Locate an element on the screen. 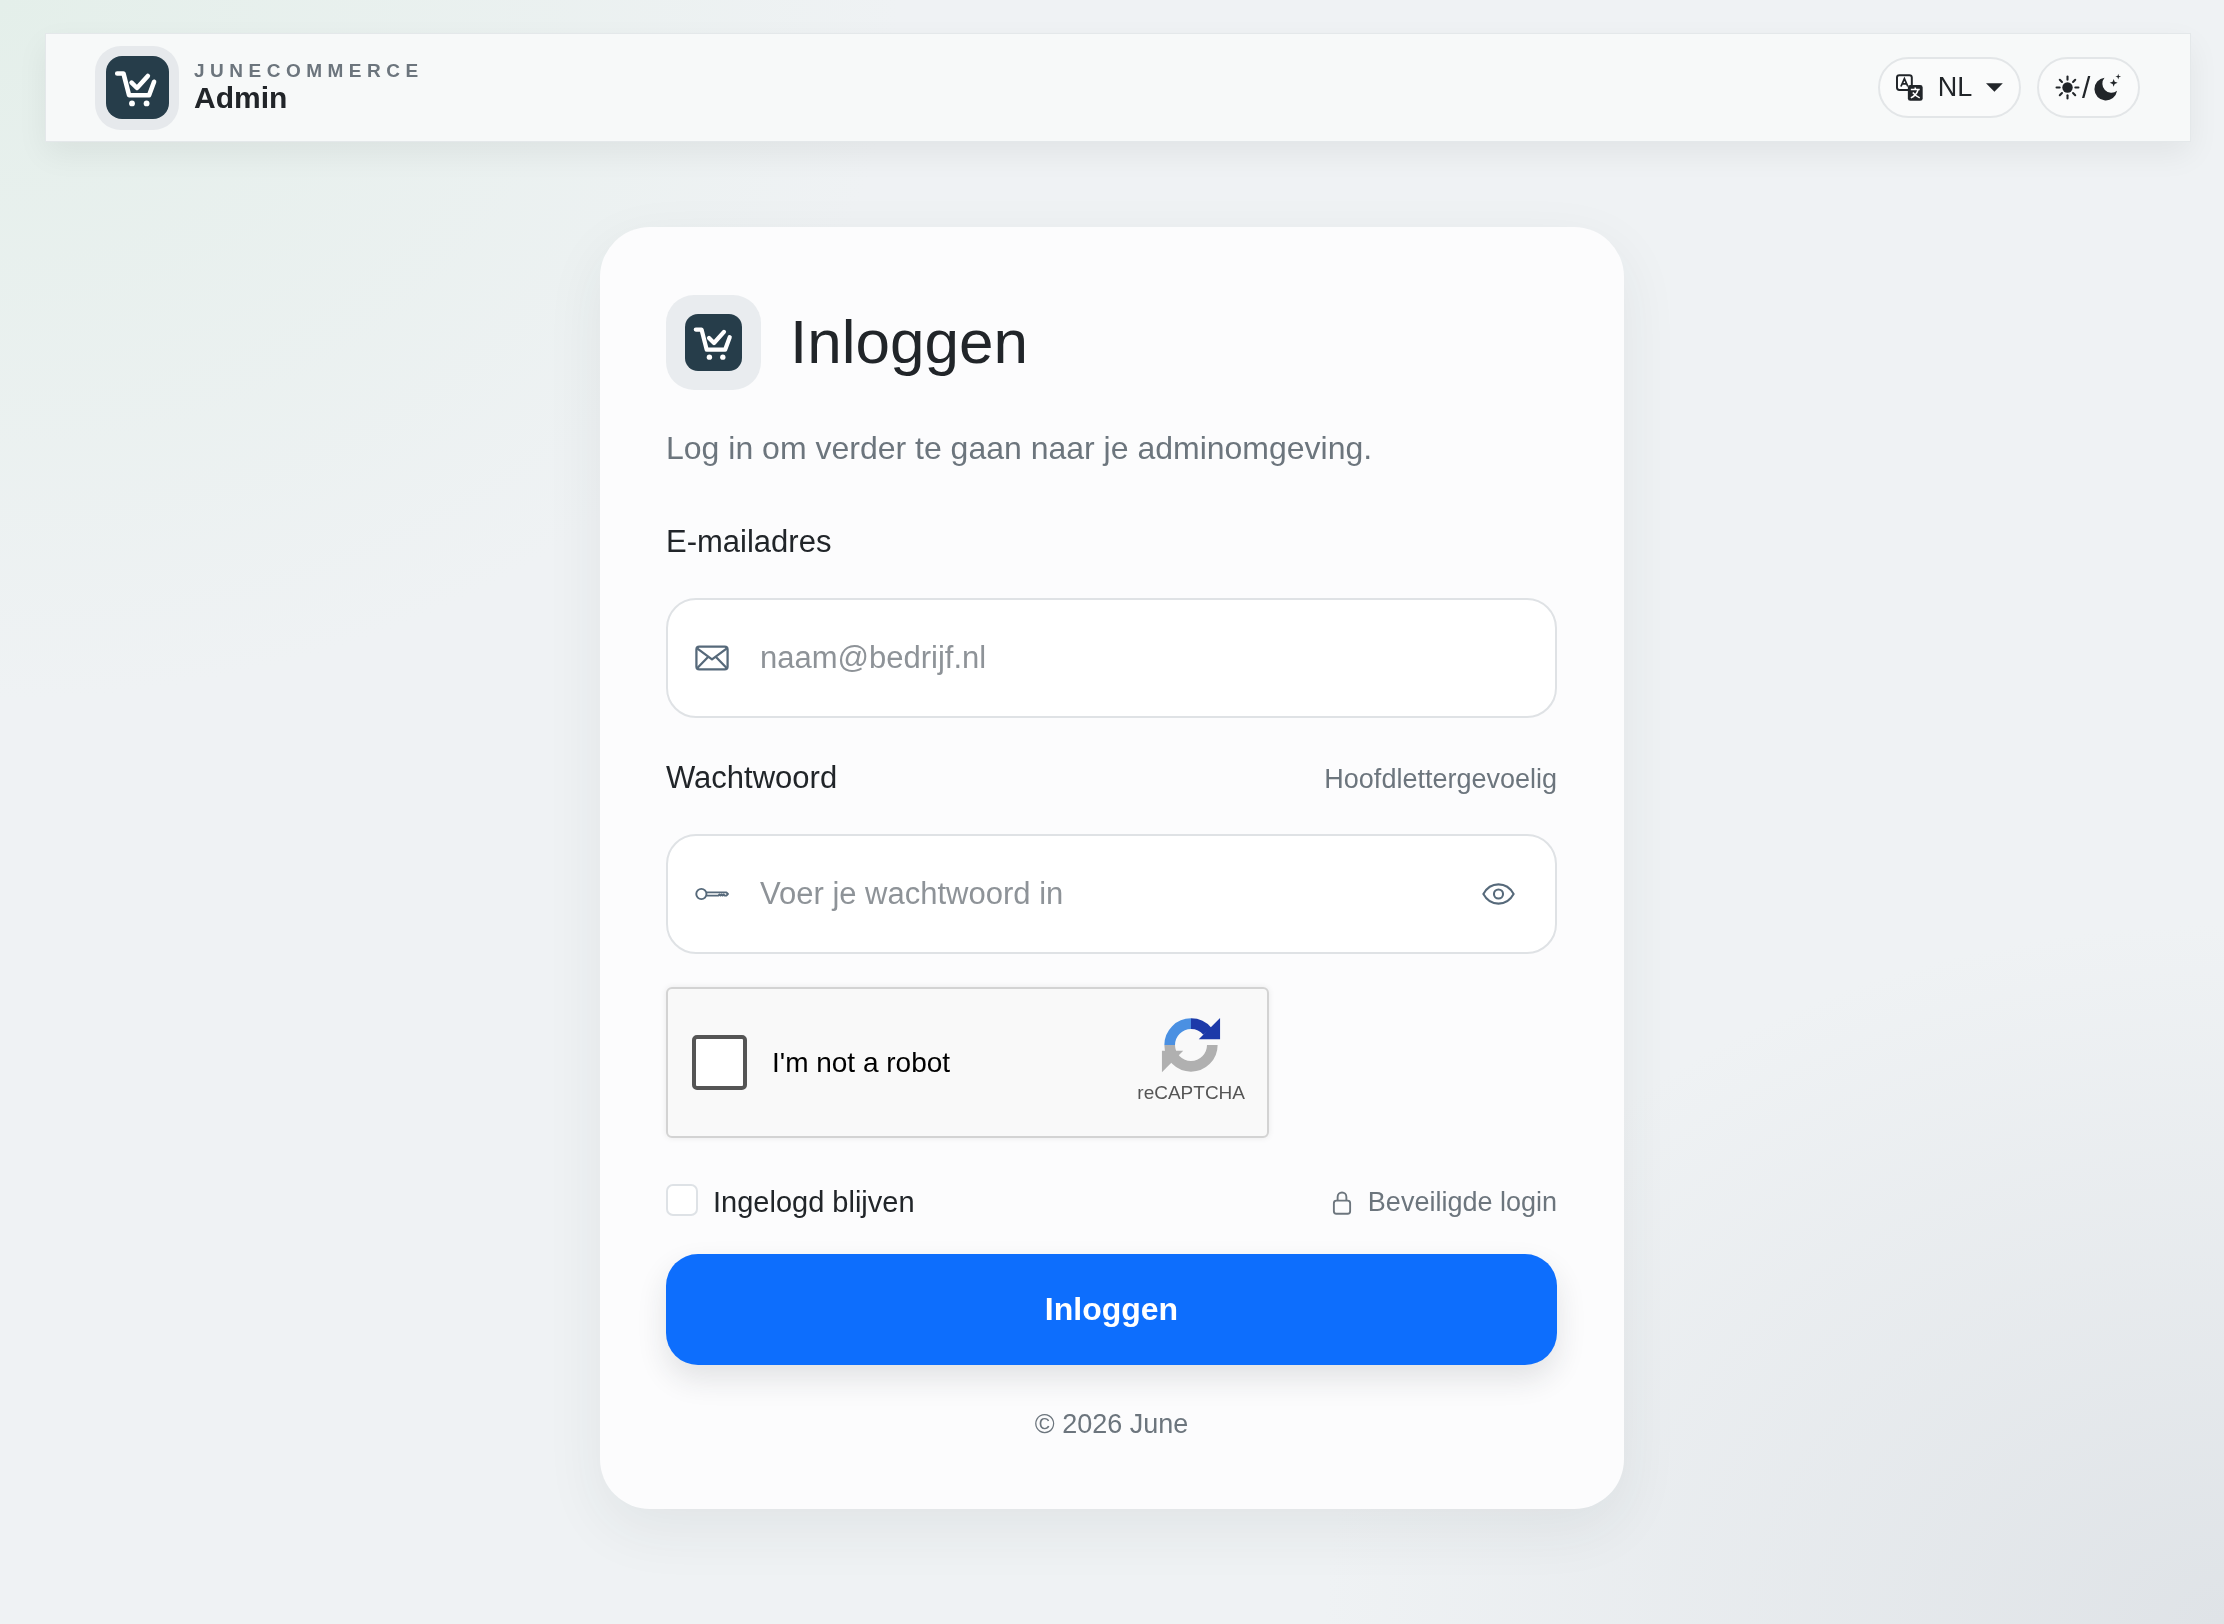  translate-icon is located at coordinates (1910, 87).